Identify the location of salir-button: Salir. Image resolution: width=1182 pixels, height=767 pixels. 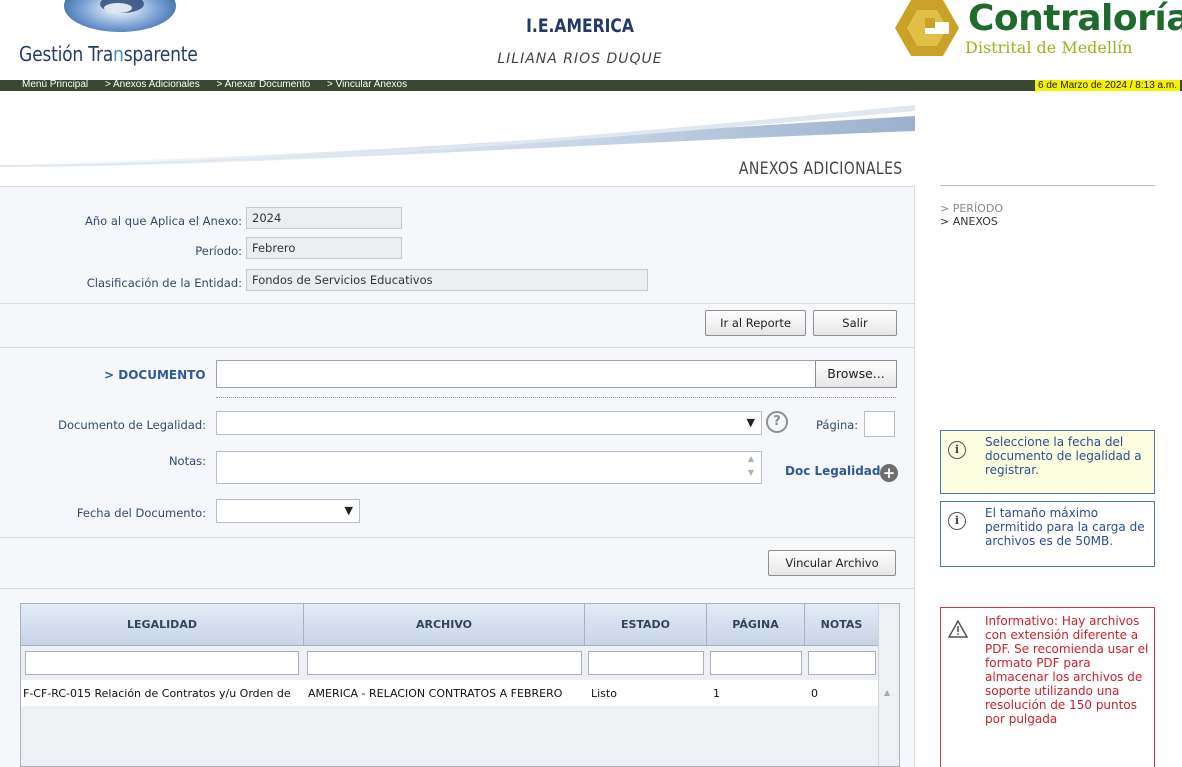
(855, 323).